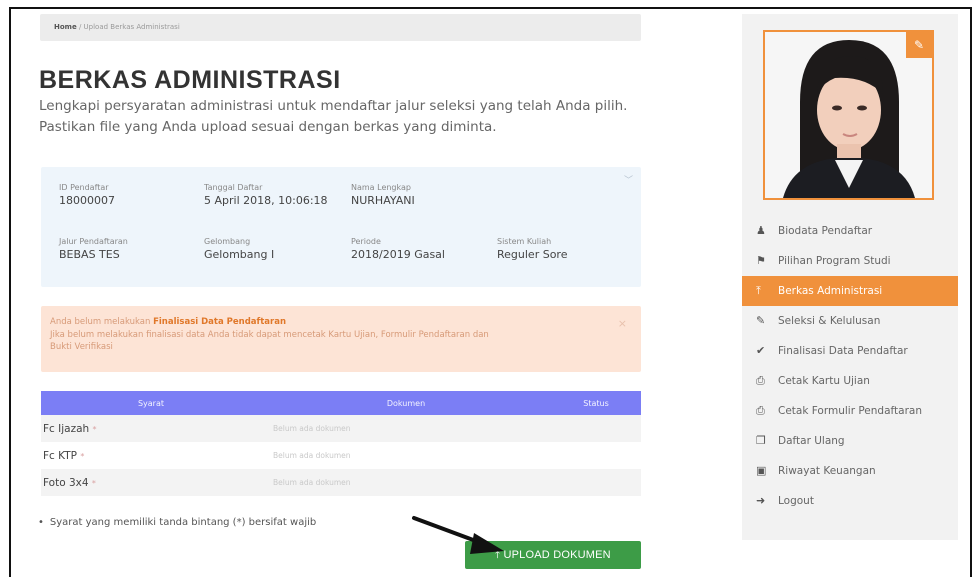  Describe the element at coordinates (406, 403) in the screenshot. I see `column-header: Dokumen` at that location.